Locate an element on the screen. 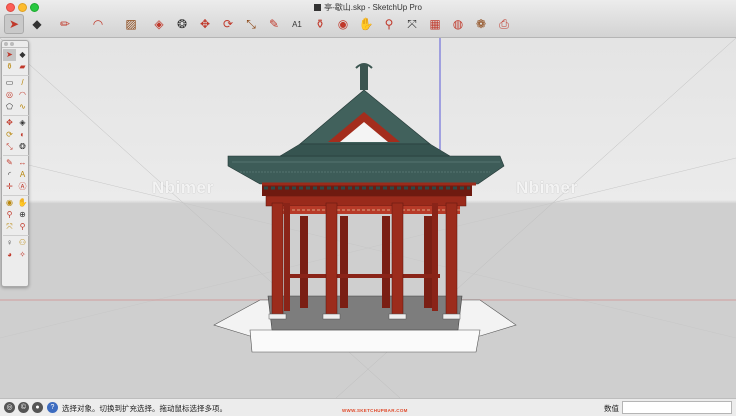 This screenshot has width=736, height=416. palette-previous-view-tool-button: ⚲ is located at coordinates (22, 227).